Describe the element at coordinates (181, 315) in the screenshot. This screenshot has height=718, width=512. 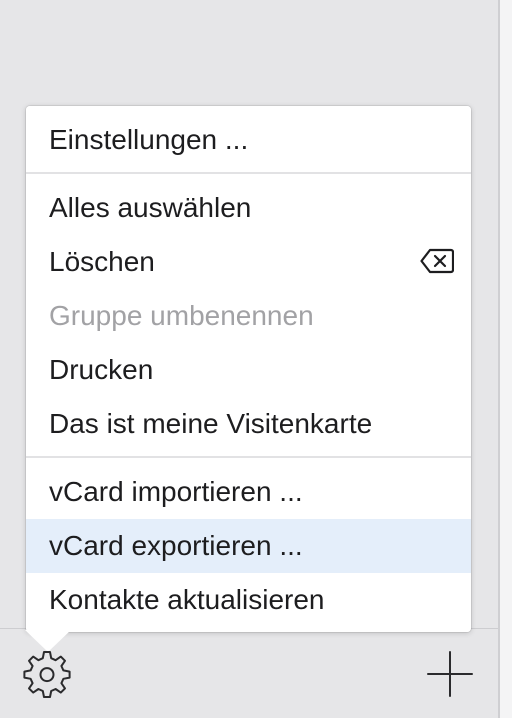
I see `menu-item-label: Gruppe umbenennen` at that location.